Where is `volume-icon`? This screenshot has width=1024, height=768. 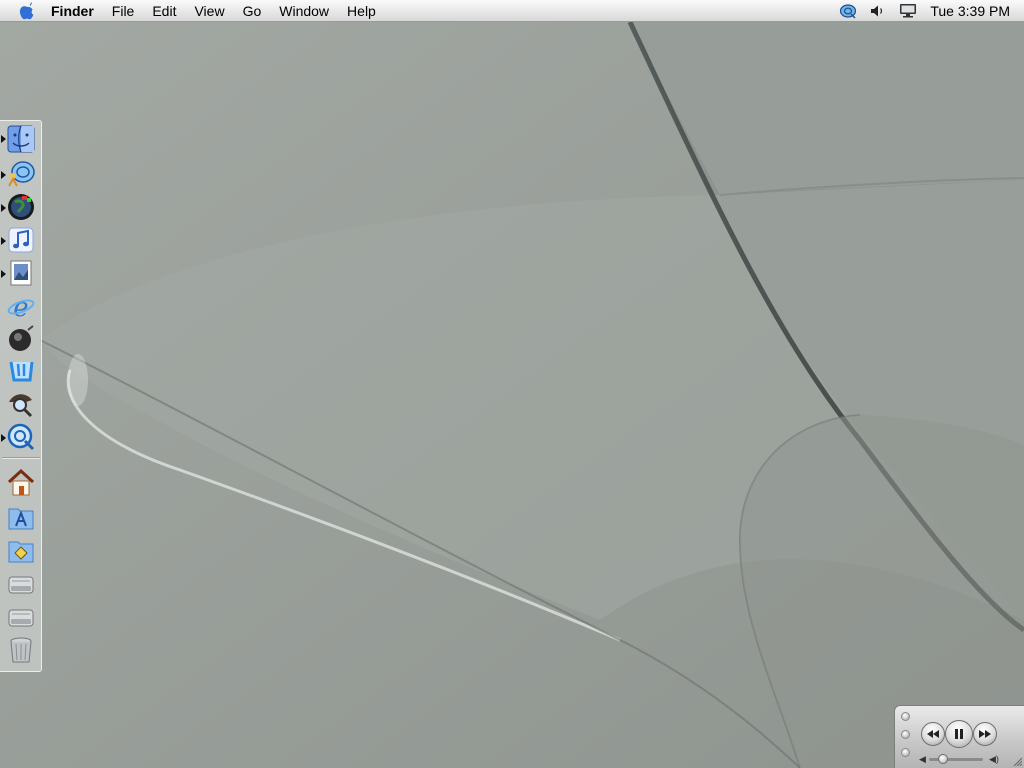
volume-icon is located at coordinates (878, 11).